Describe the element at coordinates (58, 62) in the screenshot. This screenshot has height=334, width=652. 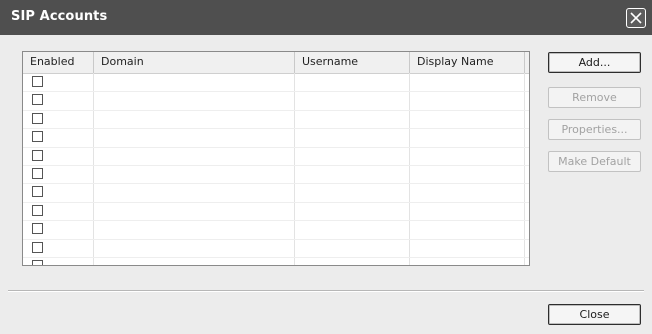
I see `column-header-enabled: Enabled` at that location.